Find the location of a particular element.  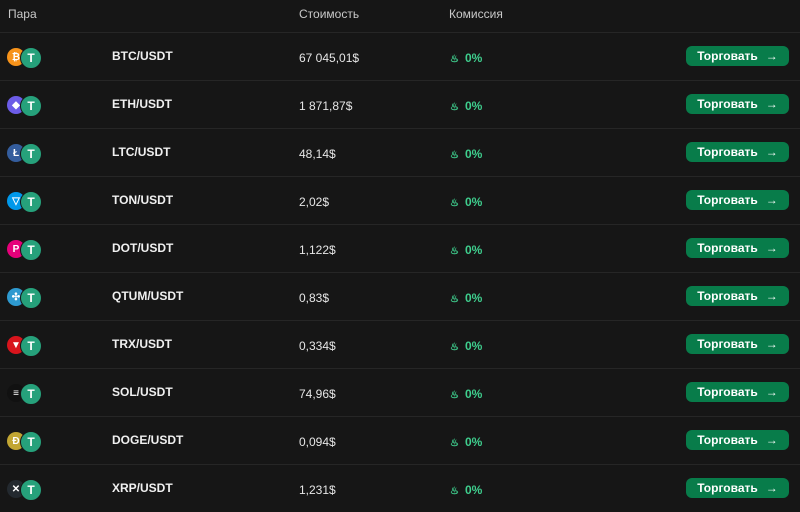

pair-price: 2,02$ is located at coordinates (314, 202).